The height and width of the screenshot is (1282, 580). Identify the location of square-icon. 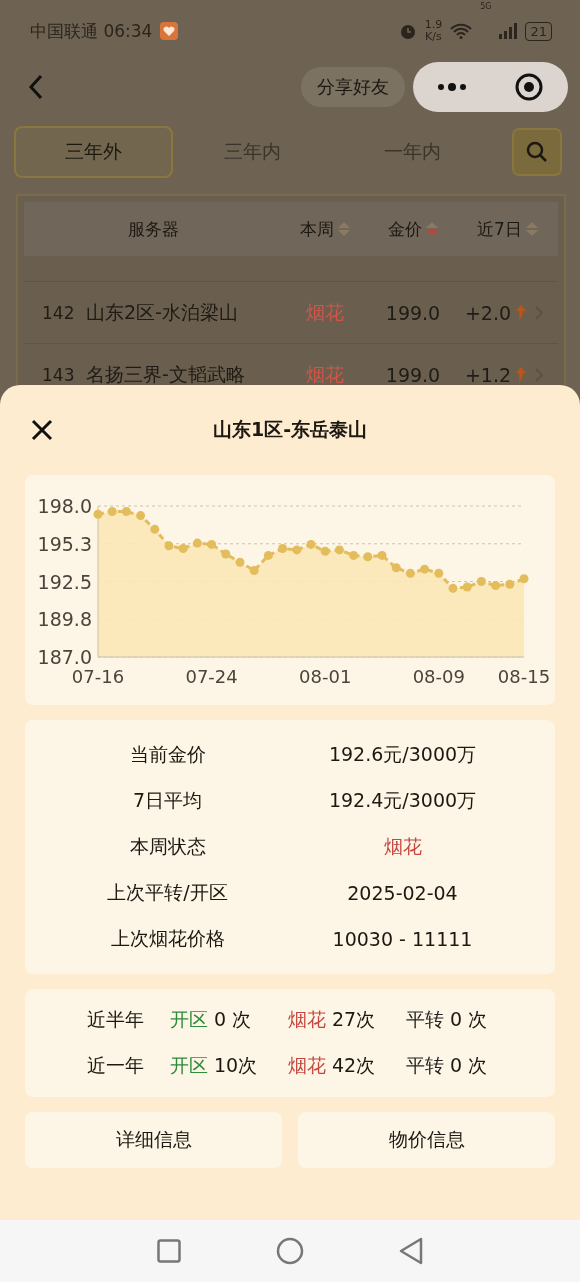
(169, 1251).